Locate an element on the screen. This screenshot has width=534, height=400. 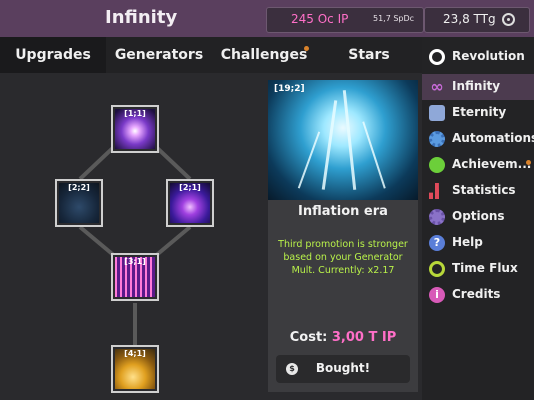
node-label: [2;1] is located at coordinates (190, 187).